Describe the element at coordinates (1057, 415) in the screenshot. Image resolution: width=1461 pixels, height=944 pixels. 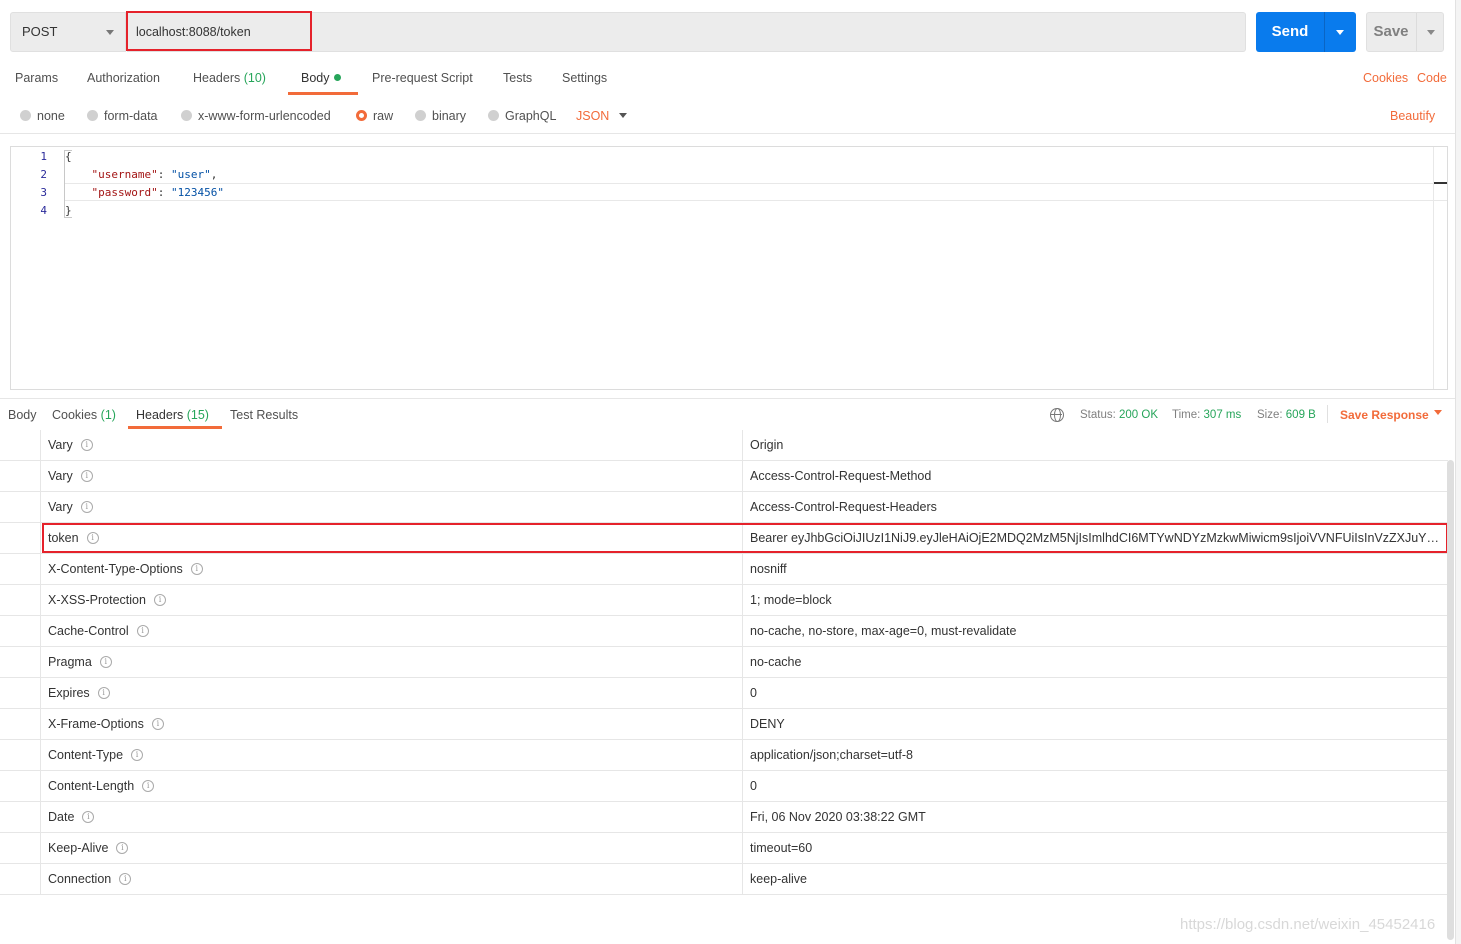
I see `globe-icon` at that location.